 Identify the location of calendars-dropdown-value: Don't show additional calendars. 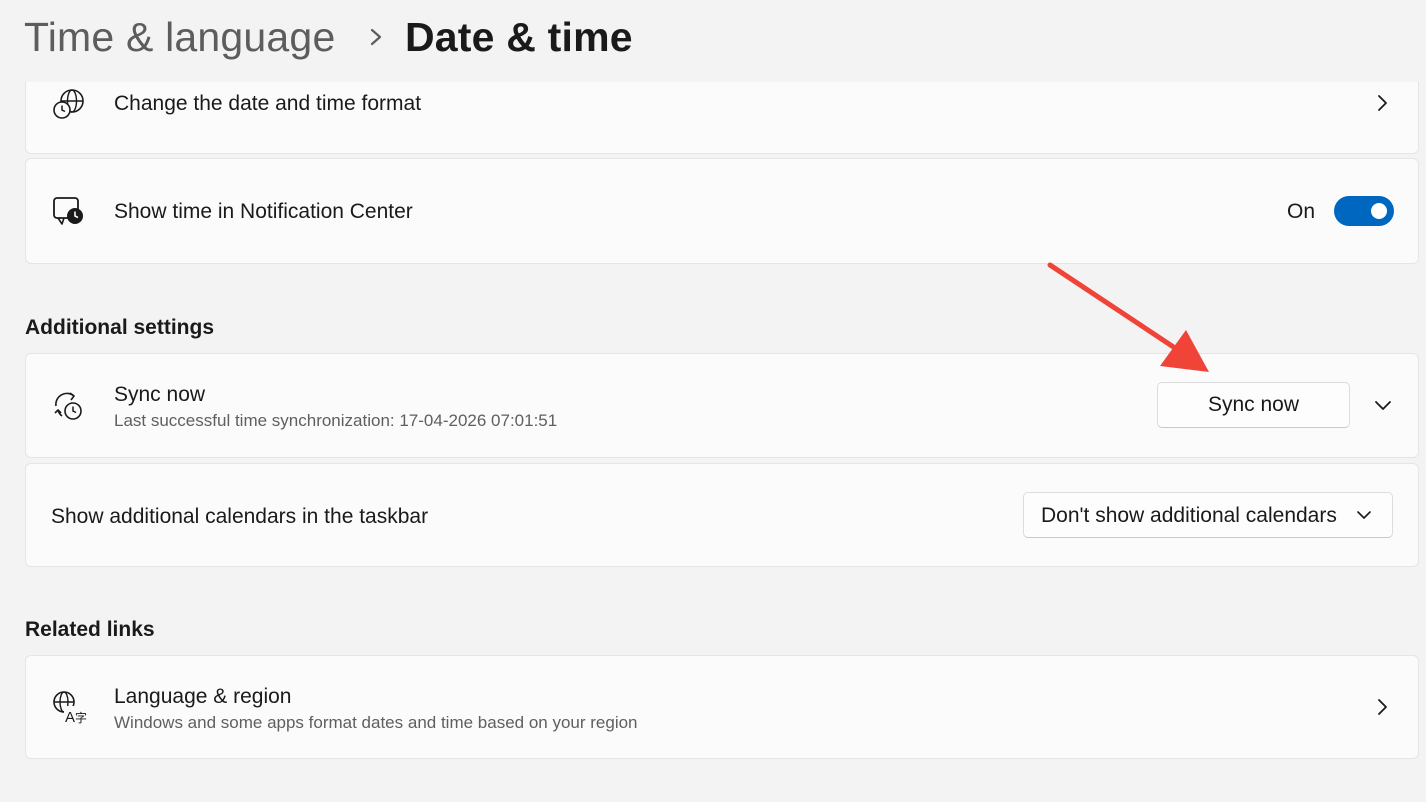
(1189, 515).